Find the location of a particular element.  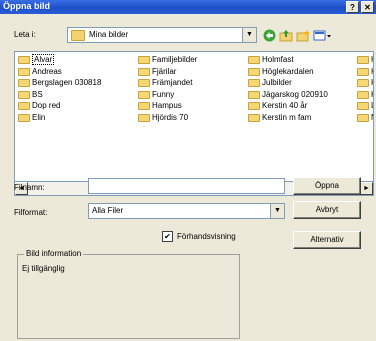

filetype-label: Filformat: is located at coordinates (31, 212).